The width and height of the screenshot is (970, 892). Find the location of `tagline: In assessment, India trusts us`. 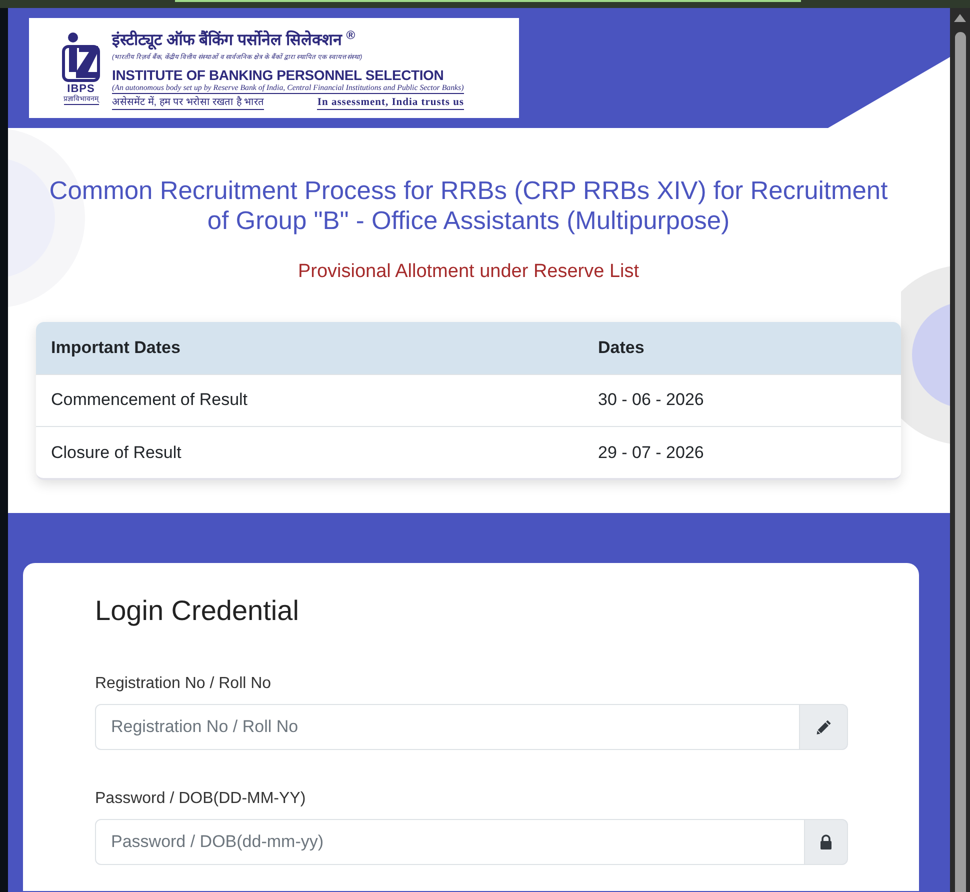

tagline: In assessment, India trusts us is located at coordinates (390, 103).